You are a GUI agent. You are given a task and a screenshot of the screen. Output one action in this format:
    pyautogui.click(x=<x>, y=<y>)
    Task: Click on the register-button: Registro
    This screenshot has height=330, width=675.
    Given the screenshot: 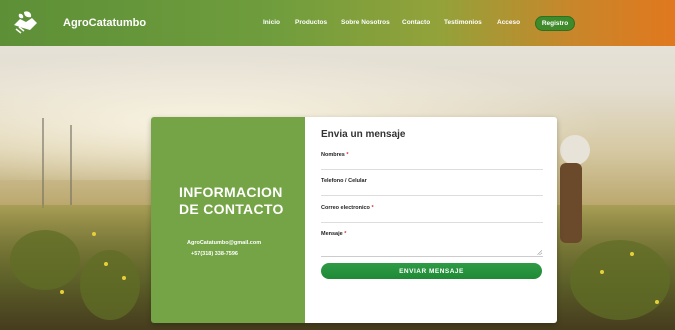 What is the action you would take?
    pyautogui.click(x=555, y=23)
    